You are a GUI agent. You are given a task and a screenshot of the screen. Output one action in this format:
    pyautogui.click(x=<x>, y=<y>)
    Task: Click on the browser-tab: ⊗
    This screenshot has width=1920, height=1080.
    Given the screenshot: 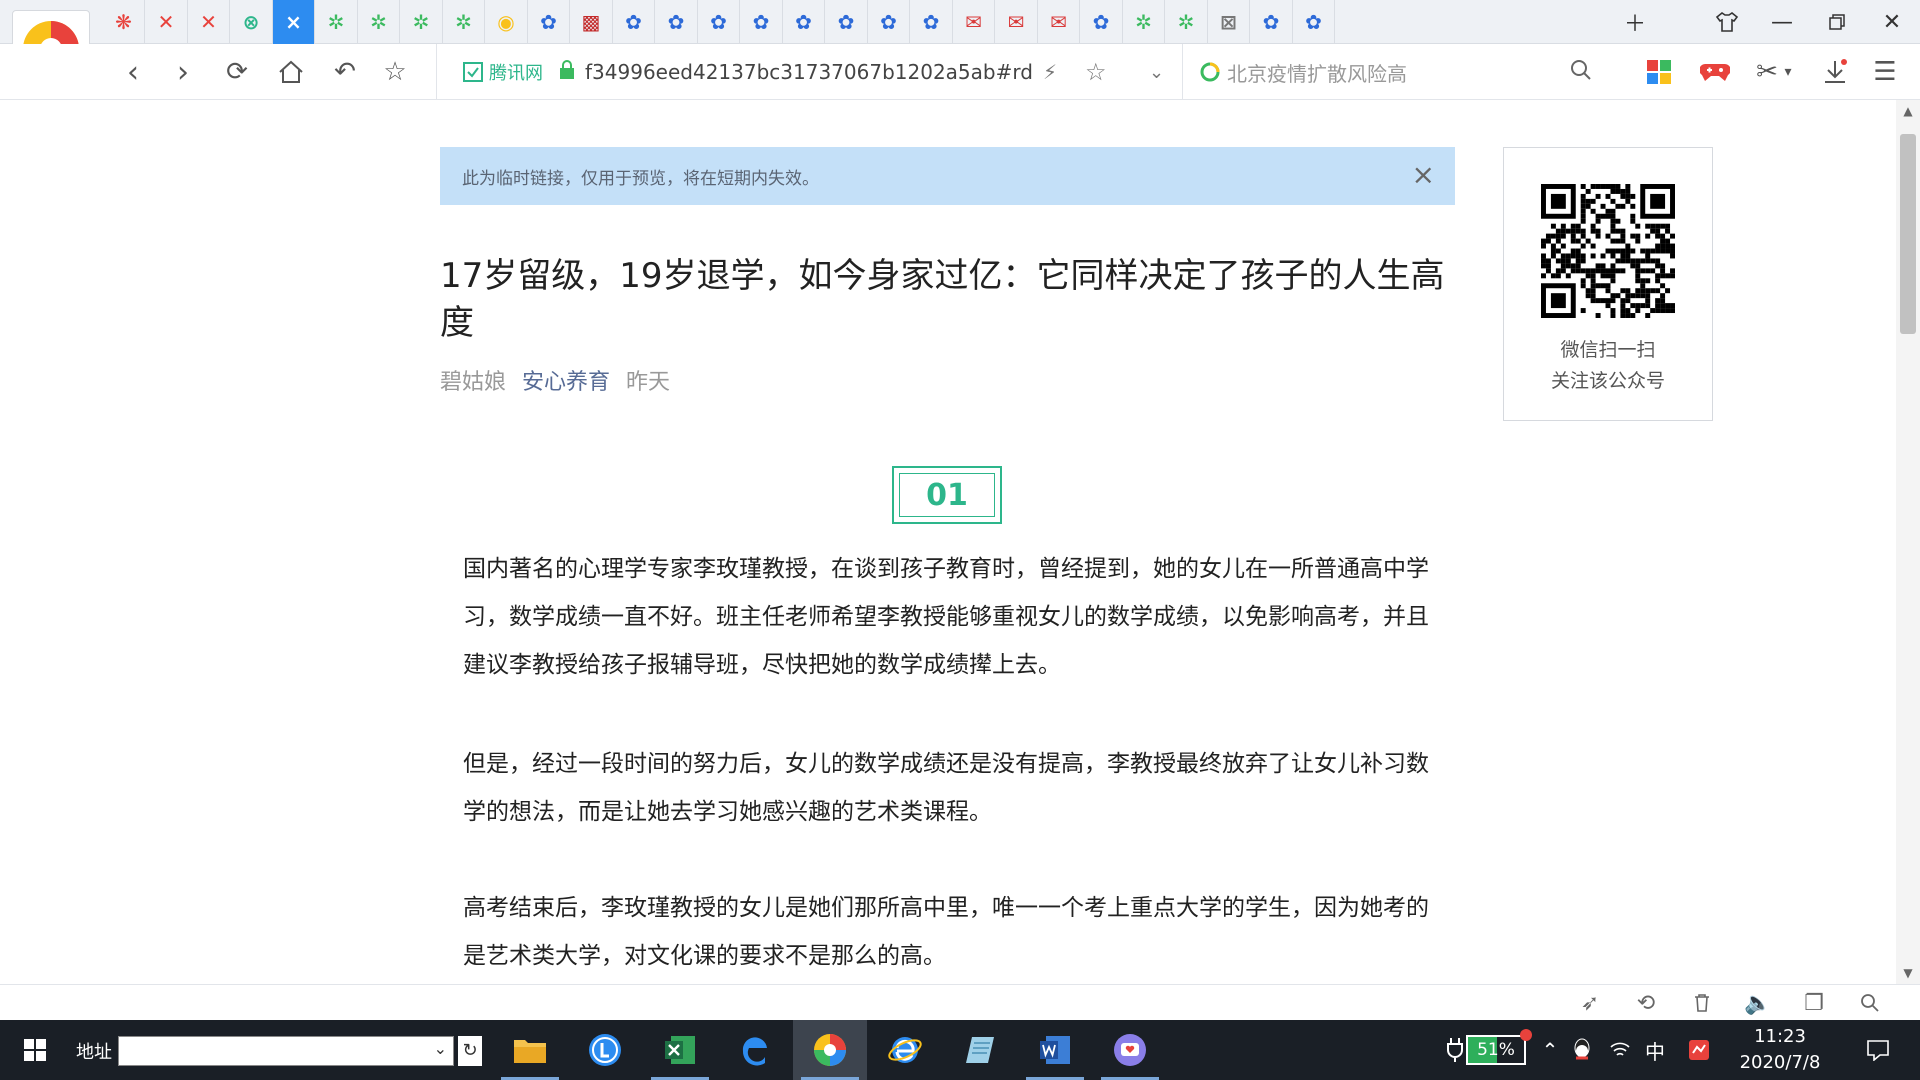 What is the action you would take?
    pyautogui.click(x=252, y=22)
    